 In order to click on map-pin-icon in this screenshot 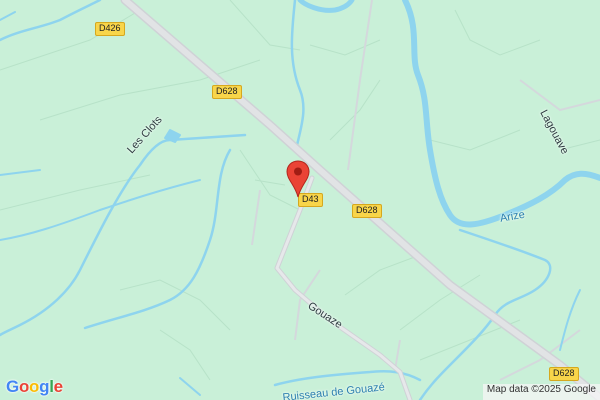, I will do `click(298, 179)`.